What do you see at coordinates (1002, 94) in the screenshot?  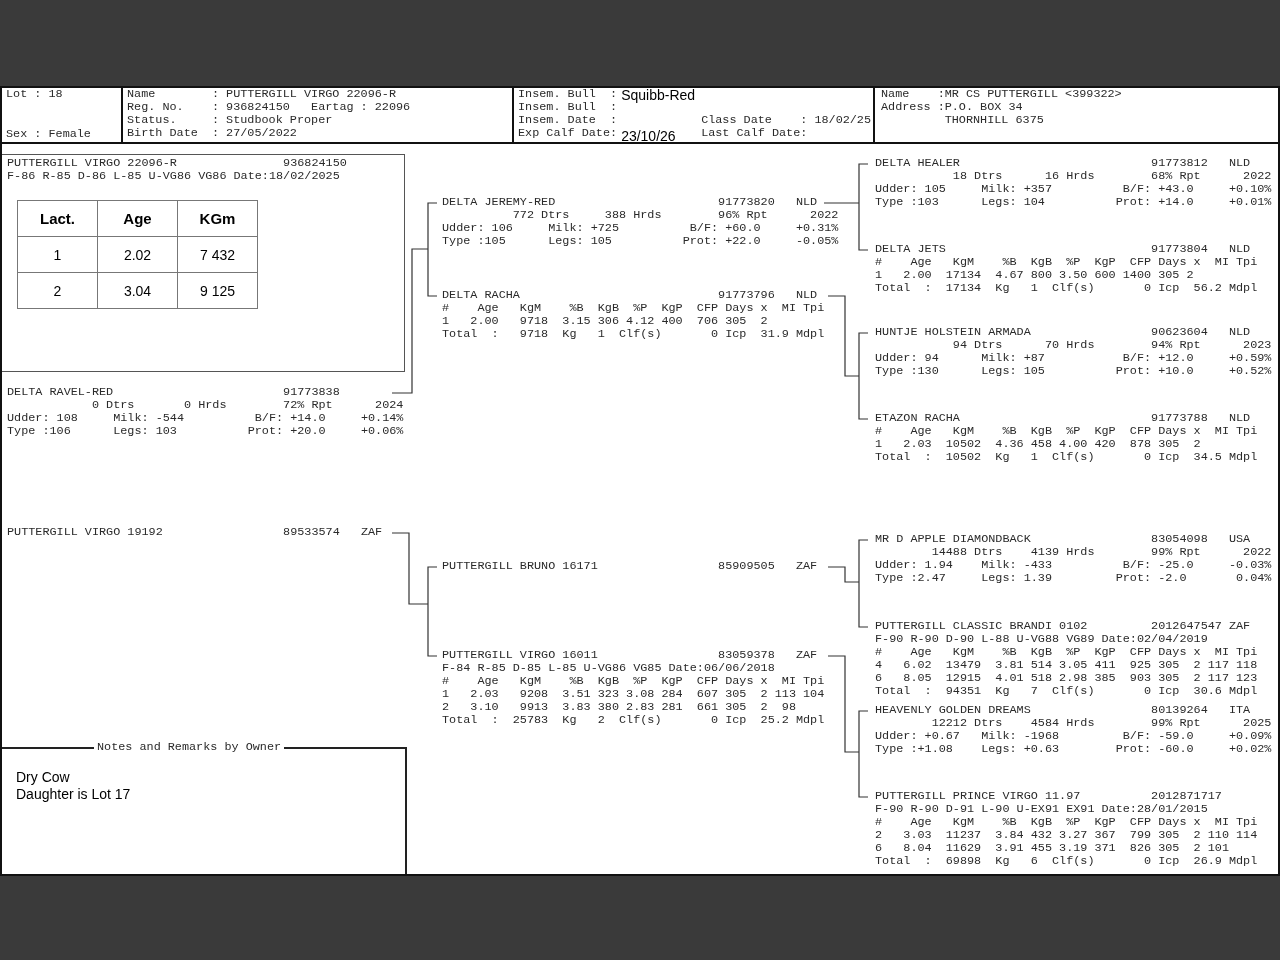 I see `header-line: Name :MR CS PUTTERGILL <399322>` at bounding box center [1002, 94].